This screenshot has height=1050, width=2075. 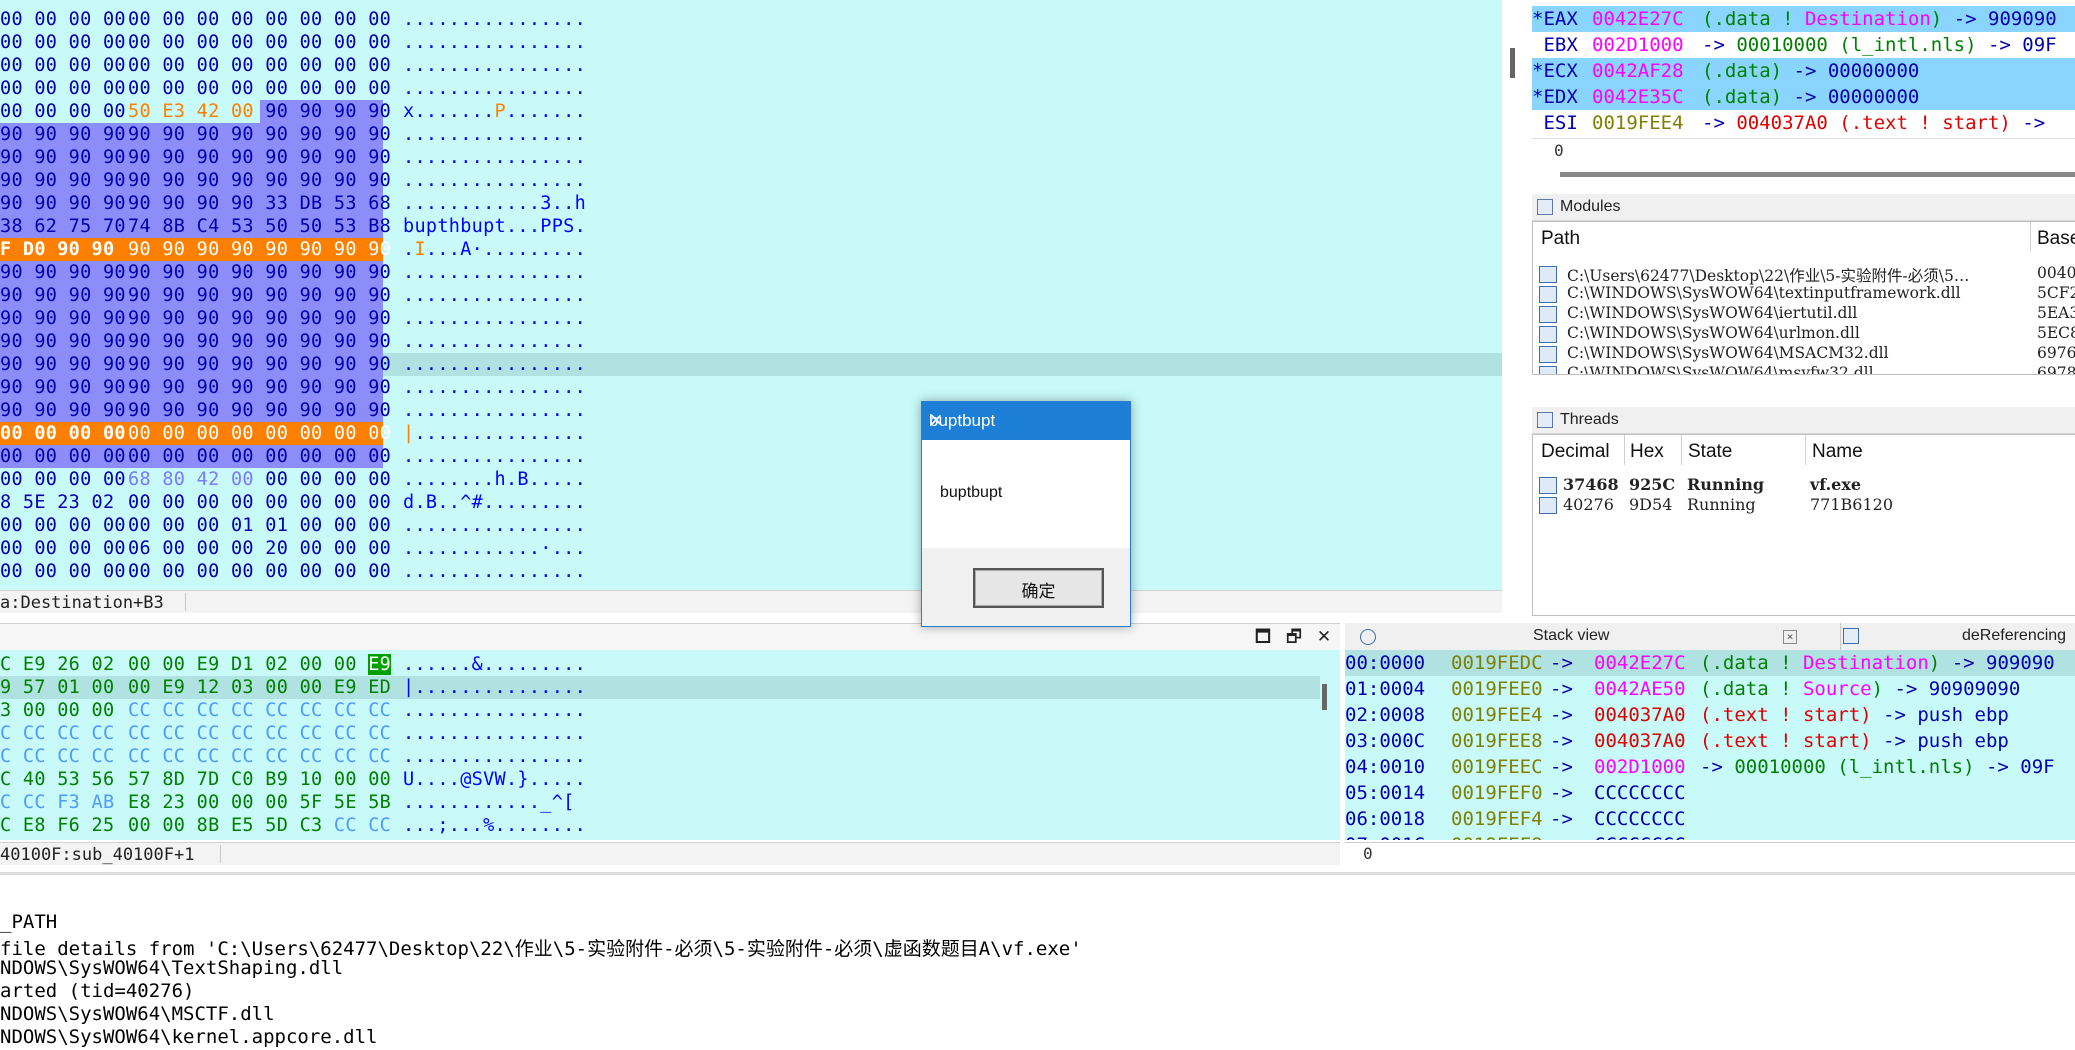 What do you see at coordinates (1263, 637) in the screenshot?
I see `maximize-icon: 🗖` at bounding box center [1263, 637].